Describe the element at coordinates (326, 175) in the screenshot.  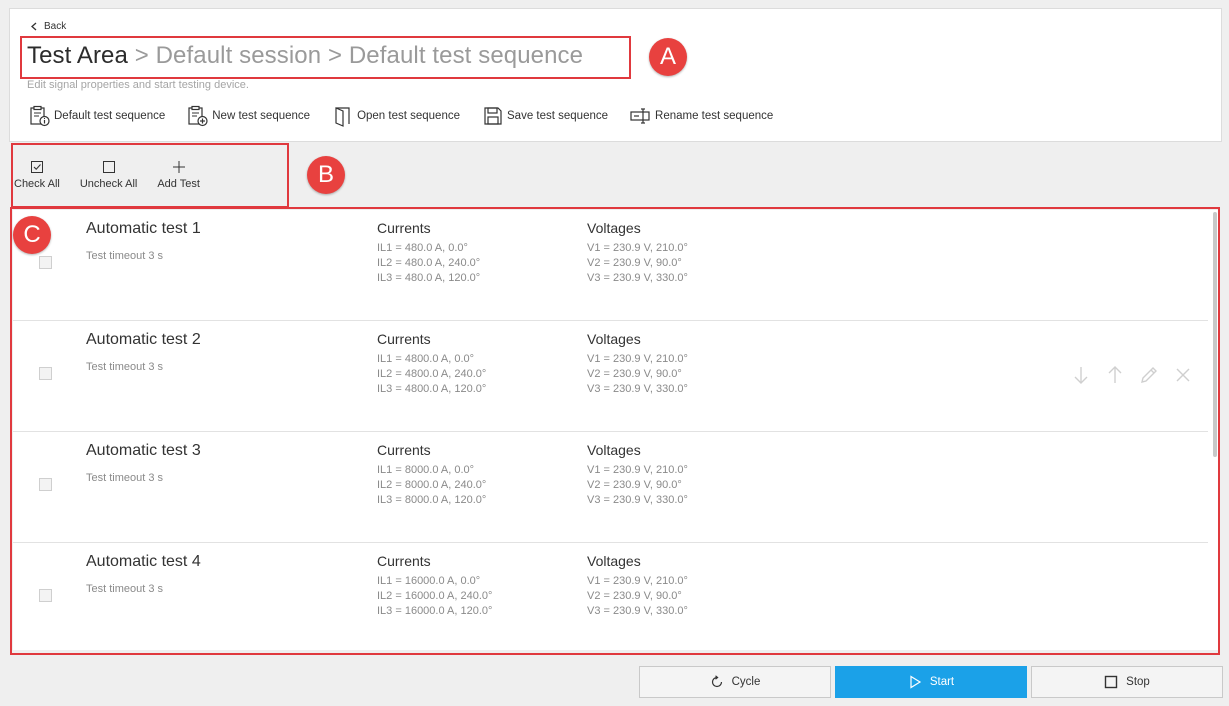
I see `annotation-badge-b: B` at that location.